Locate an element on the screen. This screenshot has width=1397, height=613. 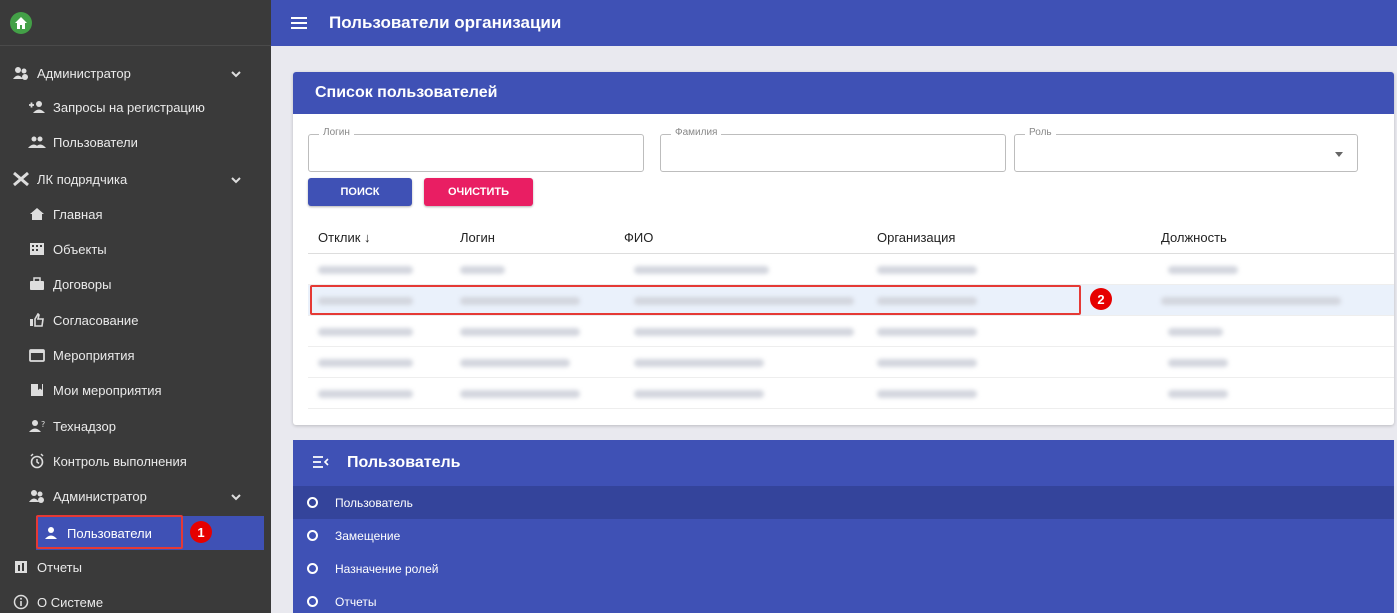
sidebar-item-label: Отчеты is located at coordinates (59, 567).